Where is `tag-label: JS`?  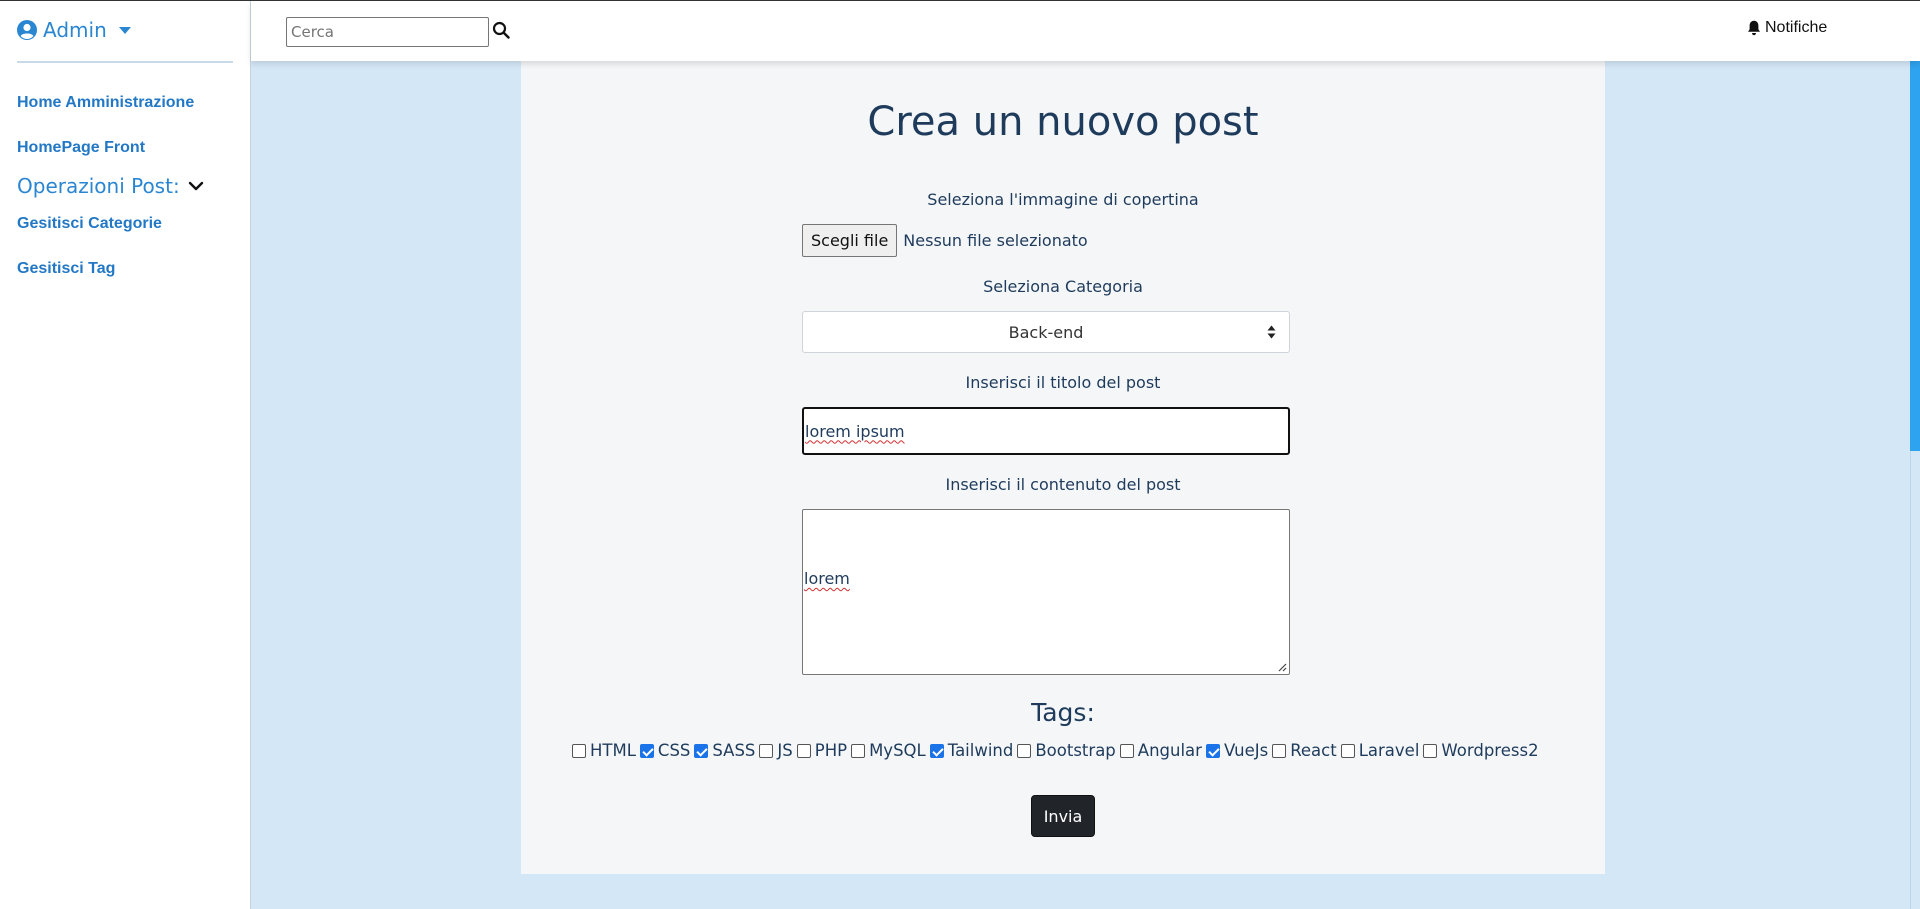 tag-label: JS is located at coordinates (785, 750).